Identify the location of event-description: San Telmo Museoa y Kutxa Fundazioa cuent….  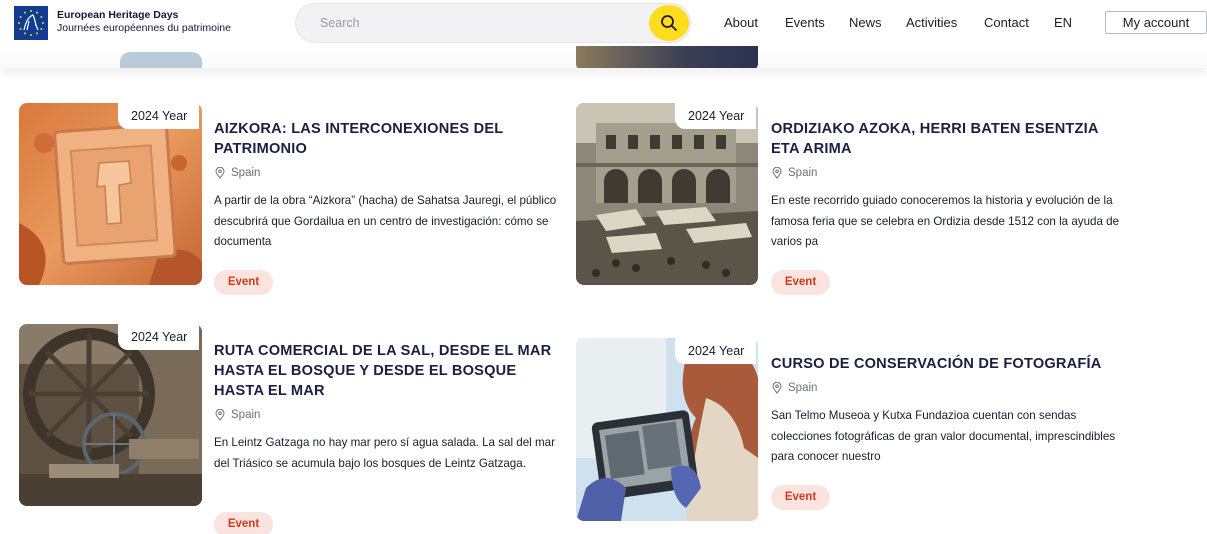
(943, 436).